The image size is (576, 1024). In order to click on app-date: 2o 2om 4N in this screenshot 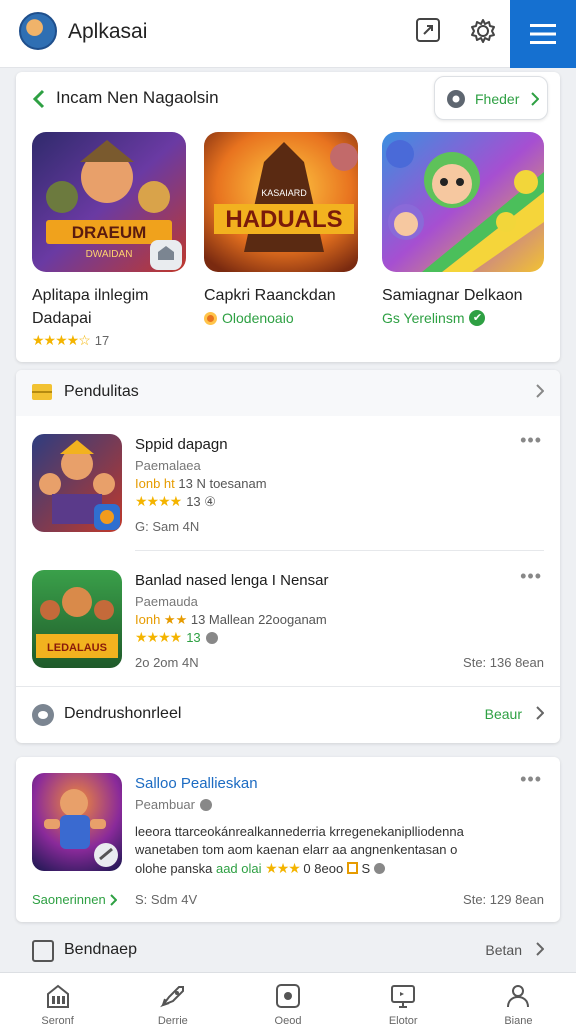, I will do `click(167, 662)`.